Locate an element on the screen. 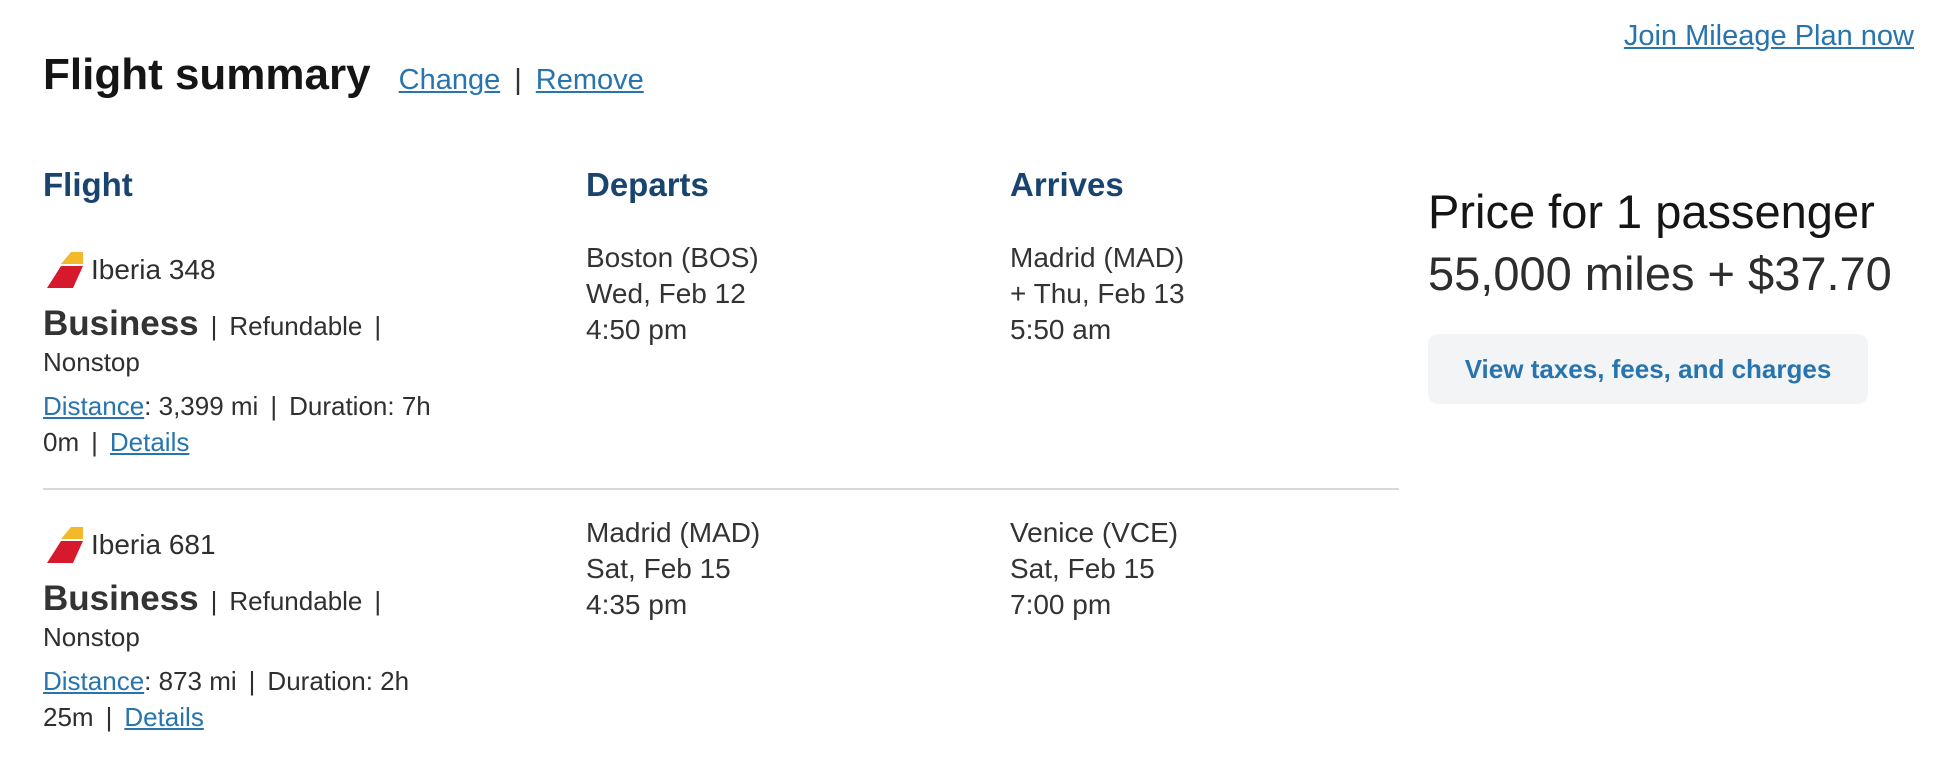 This screenshot has width=1944, height=762. column-header-flight: Flight is located at coordinates (88, 184).